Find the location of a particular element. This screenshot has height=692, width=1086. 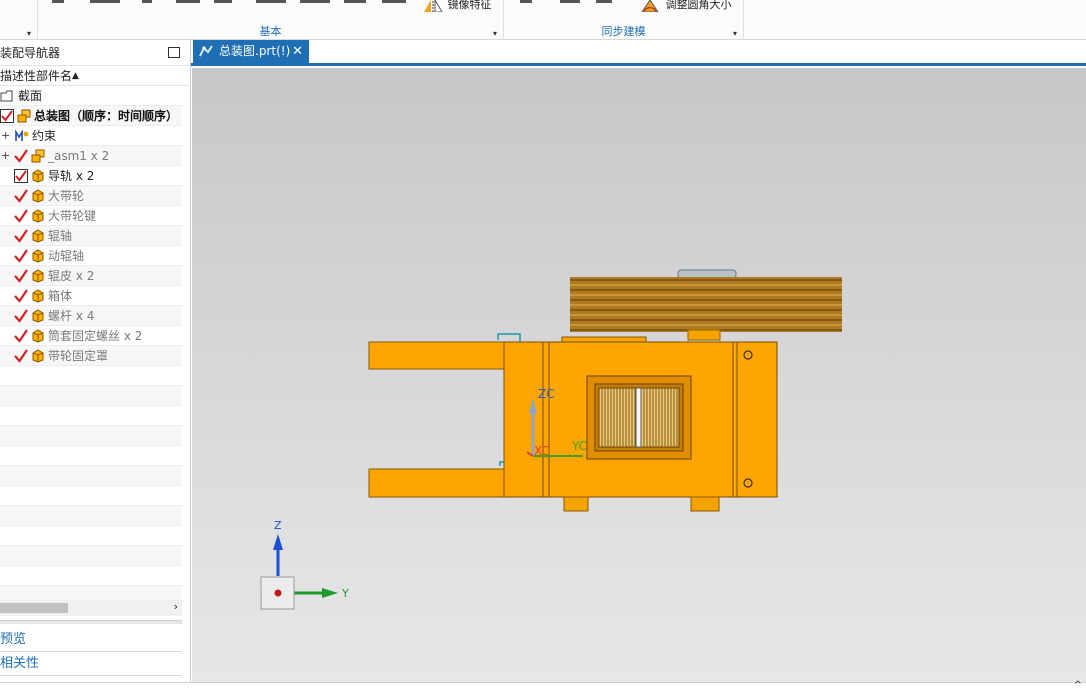

resize-fillet-button: 调整圆角大小 is located at coordinates (686, 6).